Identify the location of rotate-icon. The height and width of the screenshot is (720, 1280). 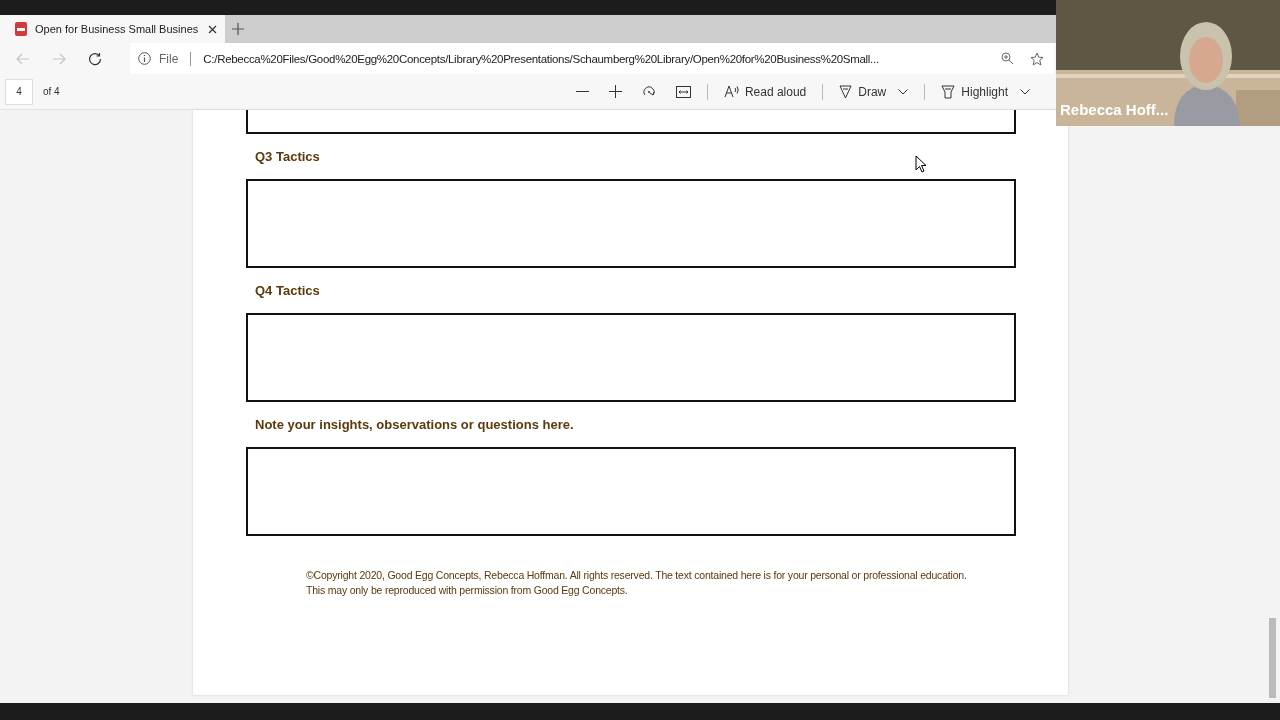
(648, 91).